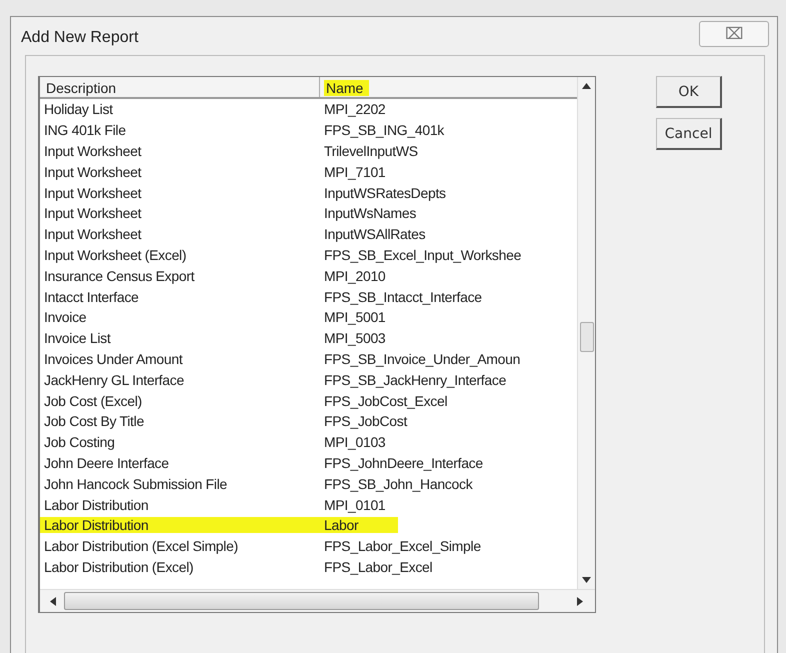  Describe the element at coordinates (96, 504) in the screenshot. I see `table-cell-text: Labor Distribution` at that location.